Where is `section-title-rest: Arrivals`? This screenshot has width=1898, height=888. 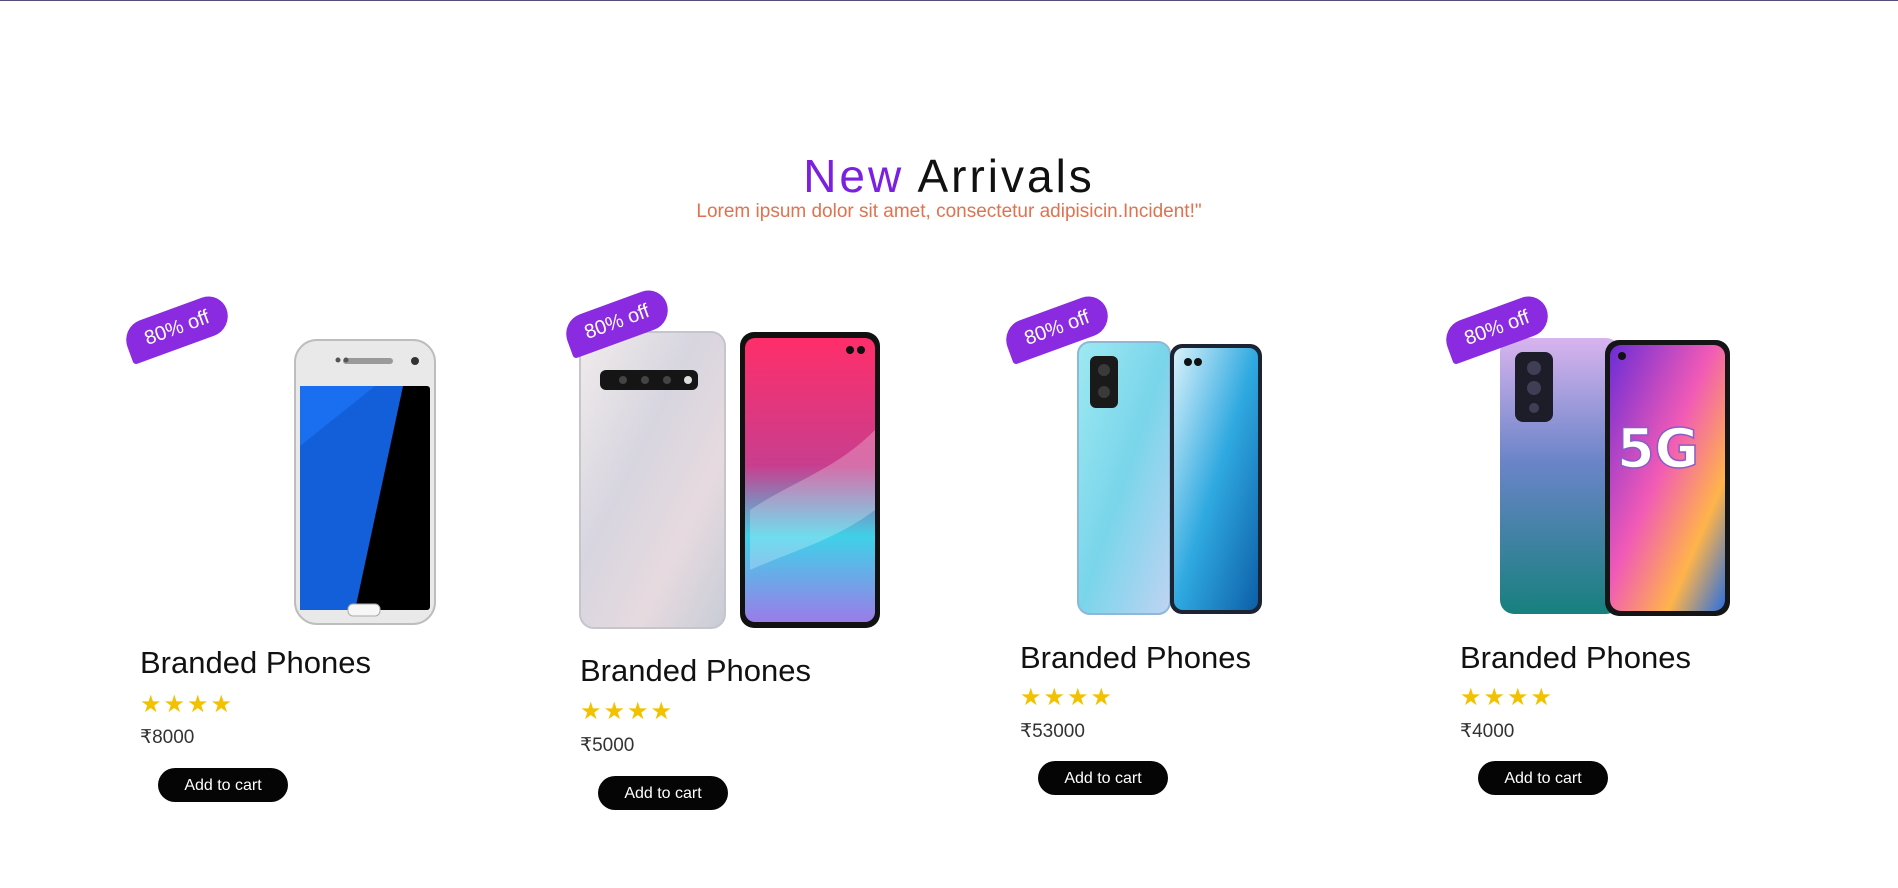 section-title-rest: Arrivals is located at coordinates (1006, 176).